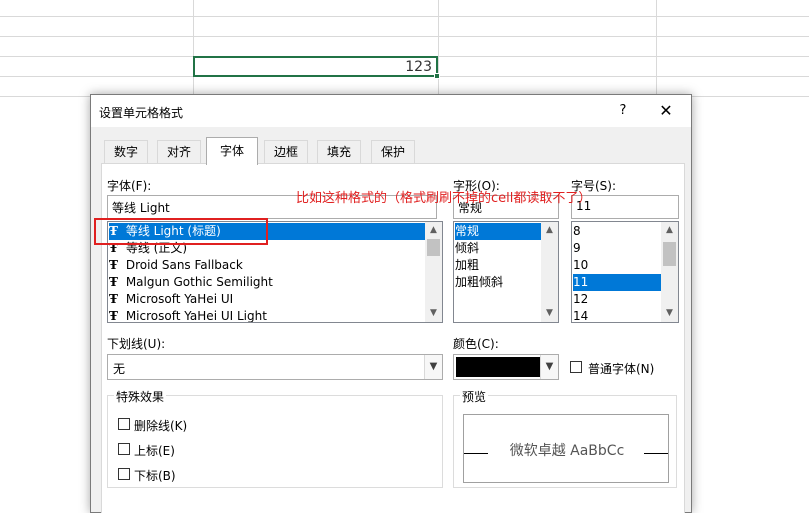  I want to click on fill-handle, so click(437, 76).